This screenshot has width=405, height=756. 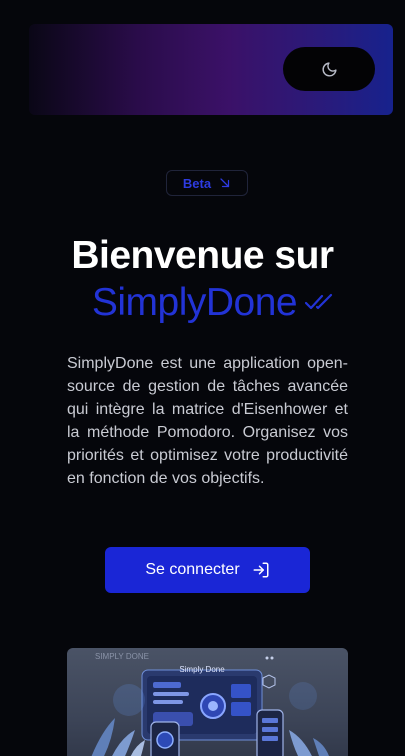 What do you see at coordinates (320, 301) in the screenshot?
I see `double-check-icon` at bounding box center [320, 301].